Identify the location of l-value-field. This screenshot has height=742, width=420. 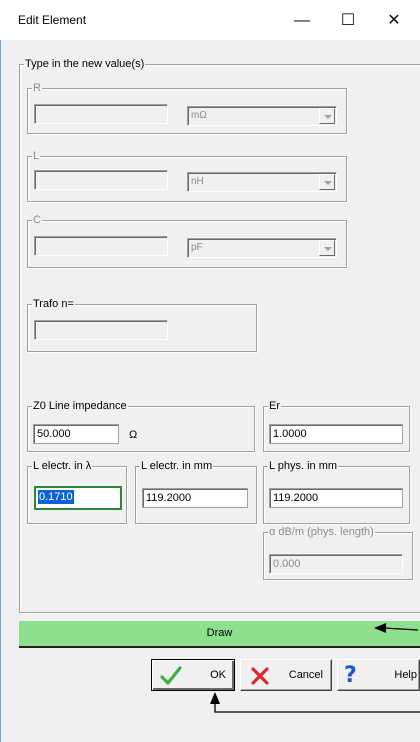
(101, 180).